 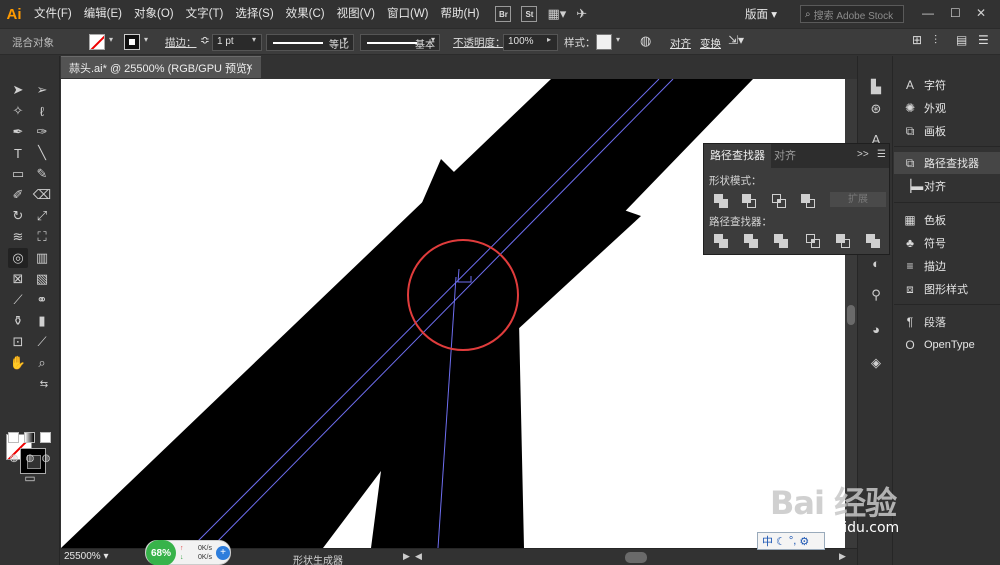 I want to click on horizontal-scroll-thumb, so click(x=636, y=557).